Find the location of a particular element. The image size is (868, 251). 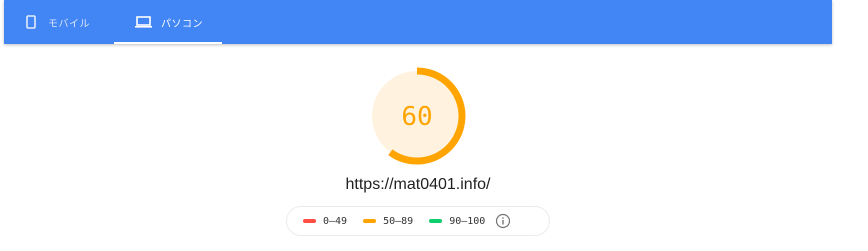

legend-range-pass: 90–100 is located at coordinates (467, 221).